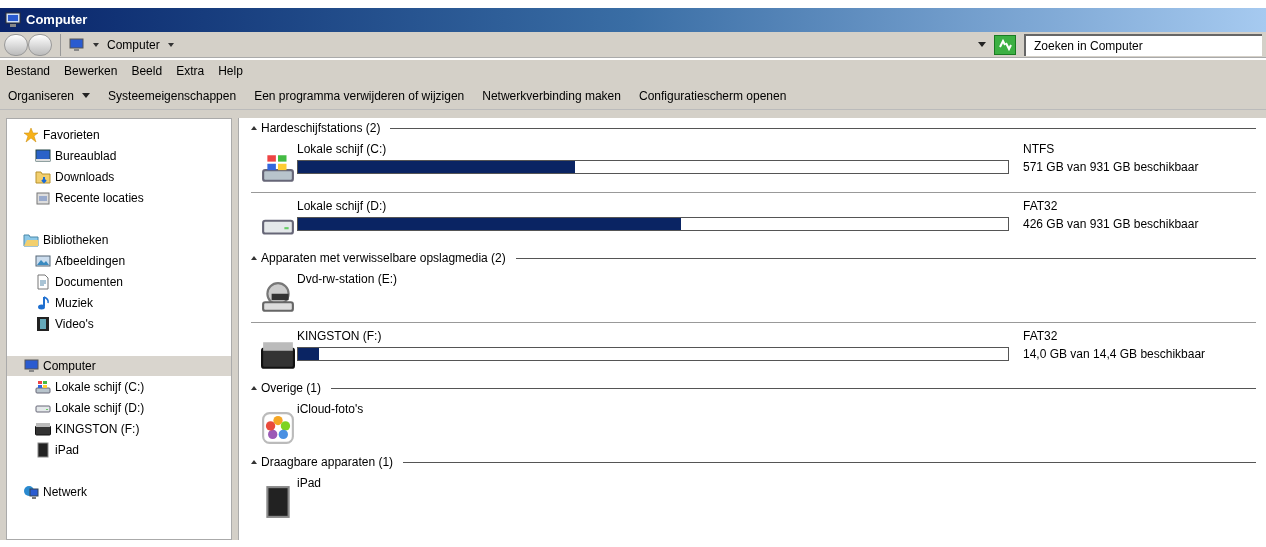  Describe the element at coordinates (1143, 44) in the screenshot. I see `search-field: Zoeken in Computer` at that location.